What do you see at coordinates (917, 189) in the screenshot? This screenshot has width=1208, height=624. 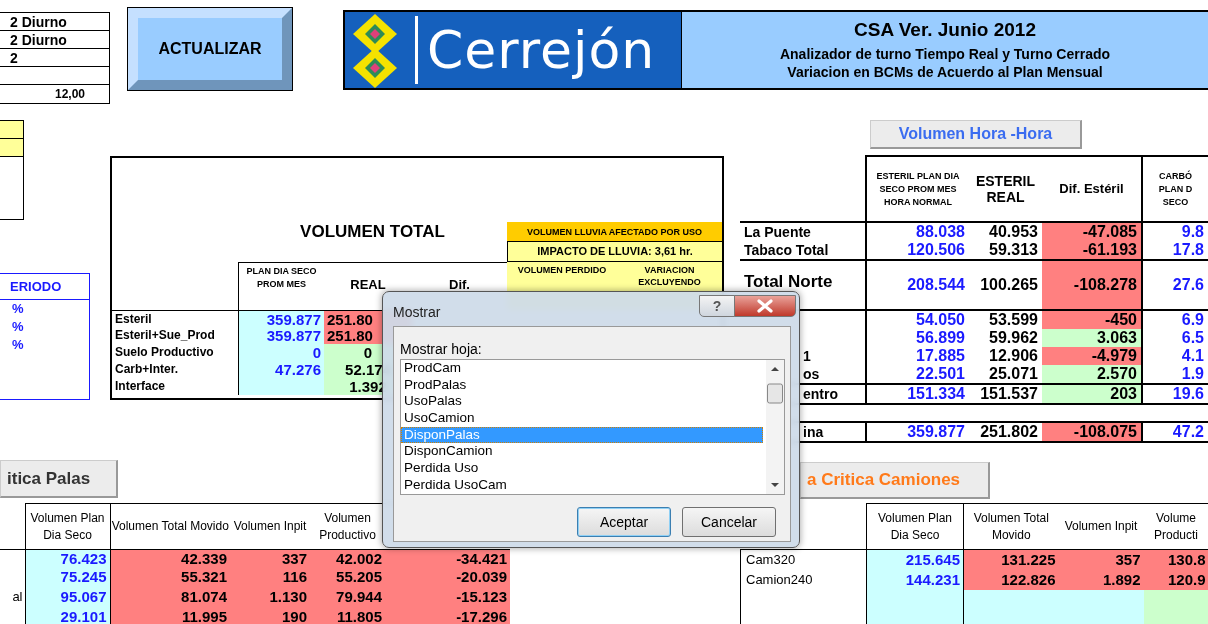 I see `column-header: ESTERIL PLAN DIA SECO PROM MES HORA NORMAL` at bounding box center [917, 189].